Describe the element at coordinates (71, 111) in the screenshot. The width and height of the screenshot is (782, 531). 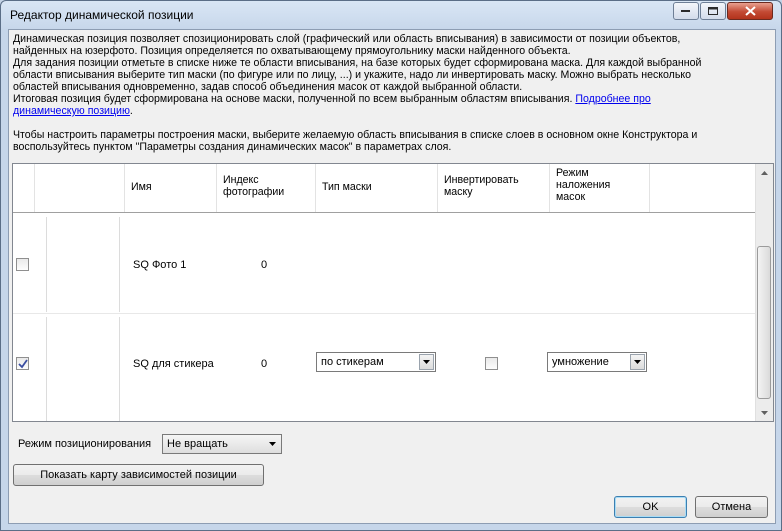
I see `more-about-link-line2: динамическую позицию` at that location.